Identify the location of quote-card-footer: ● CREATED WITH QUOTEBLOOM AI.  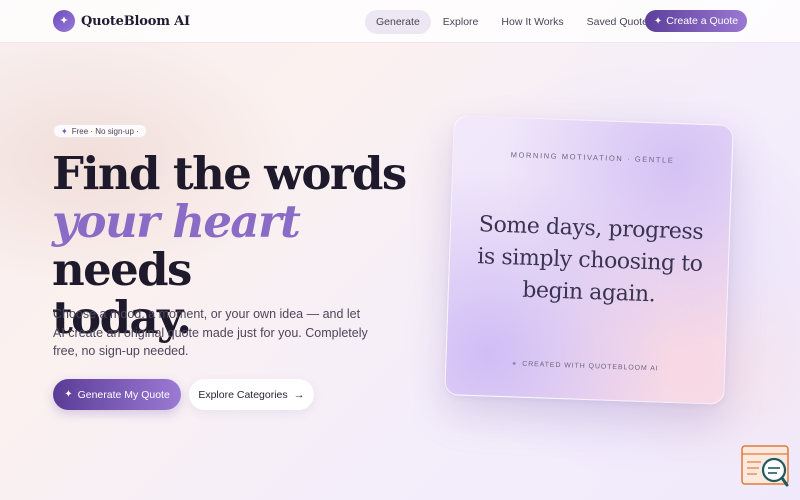
(585, 366).